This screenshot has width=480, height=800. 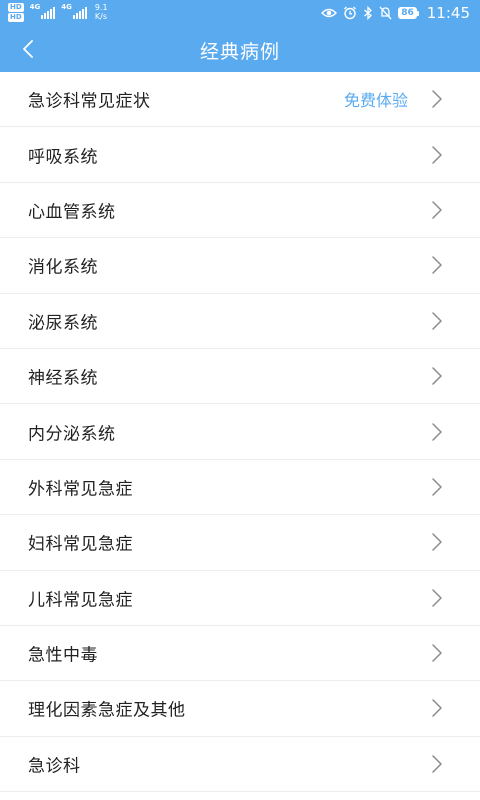 What do you see at coordinates (350, 13) in the screenshot?
I see `alarm-icon` at bounding box center [350, 13].